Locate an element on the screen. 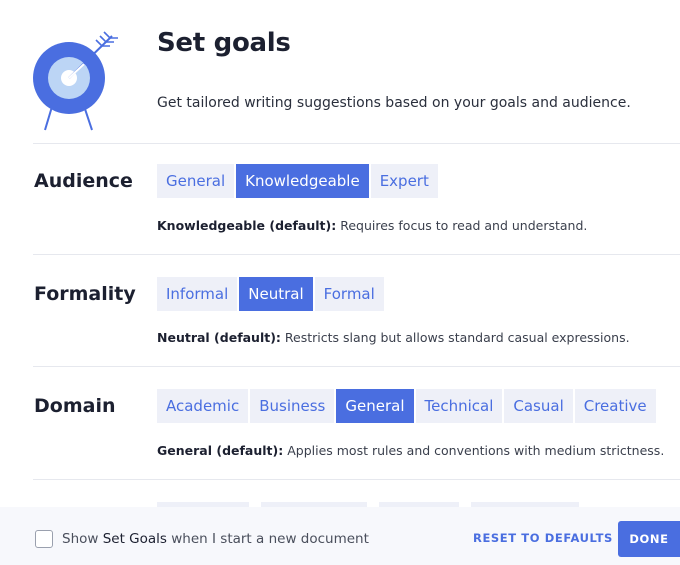 The height and width of the screenshot is (565, 680). reset-to-defaults-button: RESET TO DEFAULTS is located at coordinates (543, 538).